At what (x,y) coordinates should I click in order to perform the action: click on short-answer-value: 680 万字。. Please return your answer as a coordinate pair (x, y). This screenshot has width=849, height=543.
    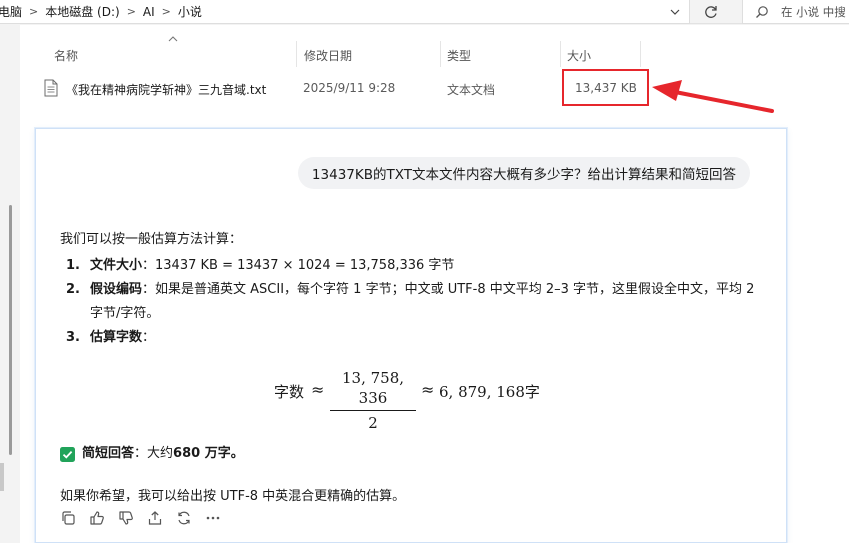
    Looking at the image, I should click on (208, 453).